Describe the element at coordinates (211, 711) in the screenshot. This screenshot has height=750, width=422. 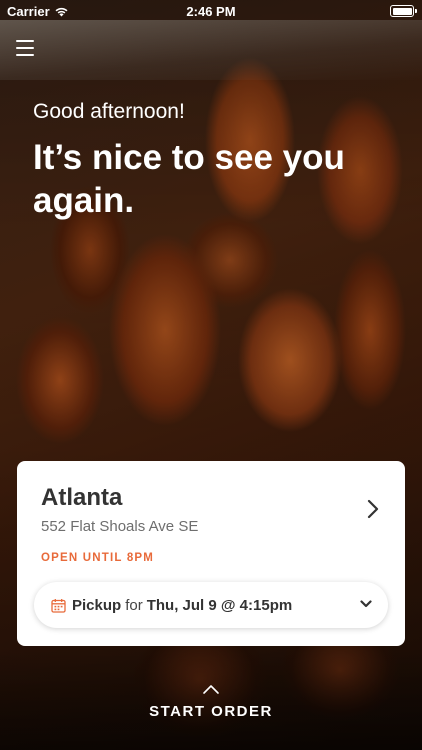
I see `start-order-label: START ORDER` at that location.